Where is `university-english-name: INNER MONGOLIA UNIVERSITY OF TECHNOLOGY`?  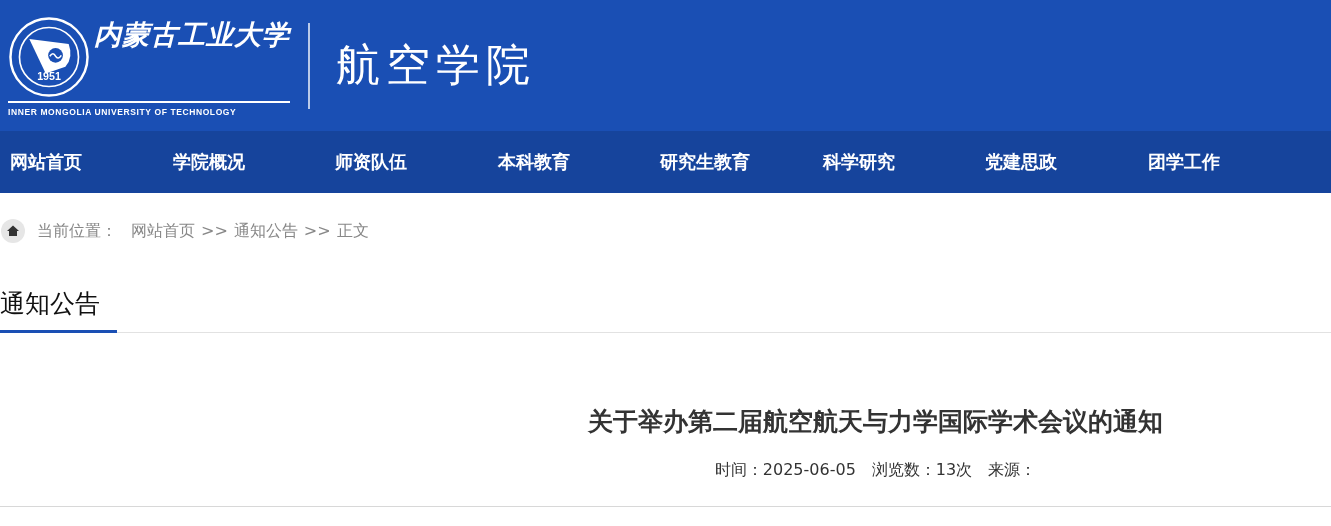
university-english-name: INNER MONGOLIA UNIVERSITY OF TECHNOLOGY is located at coordinates (123, 111).